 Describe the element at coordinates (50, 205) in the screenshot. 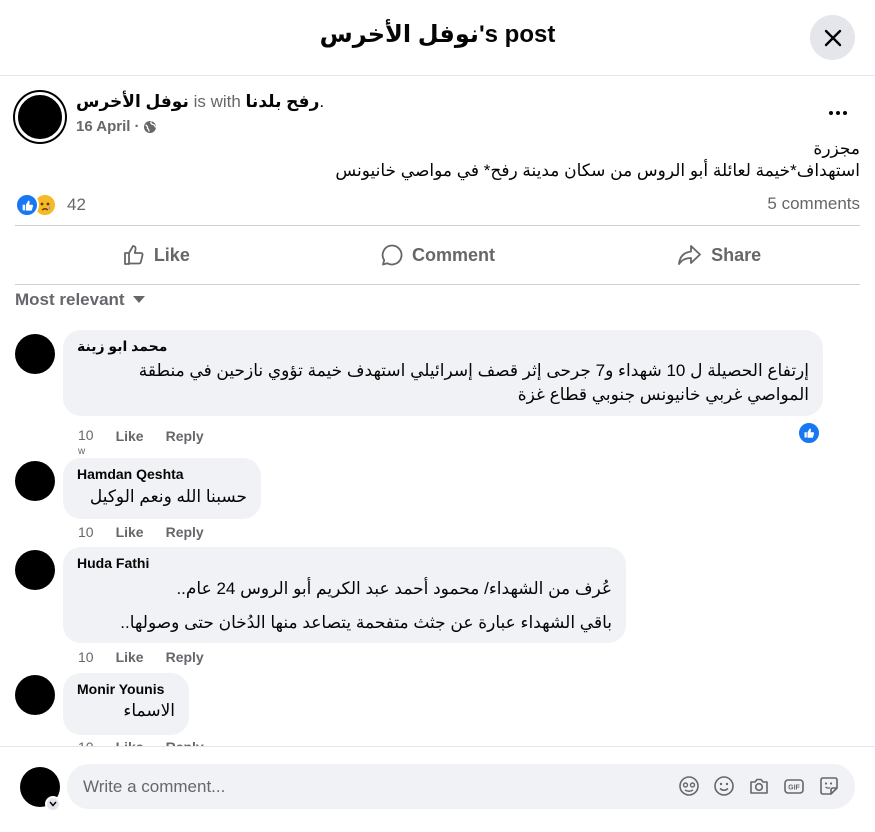

I see `reactions-summary: 42` at that location.